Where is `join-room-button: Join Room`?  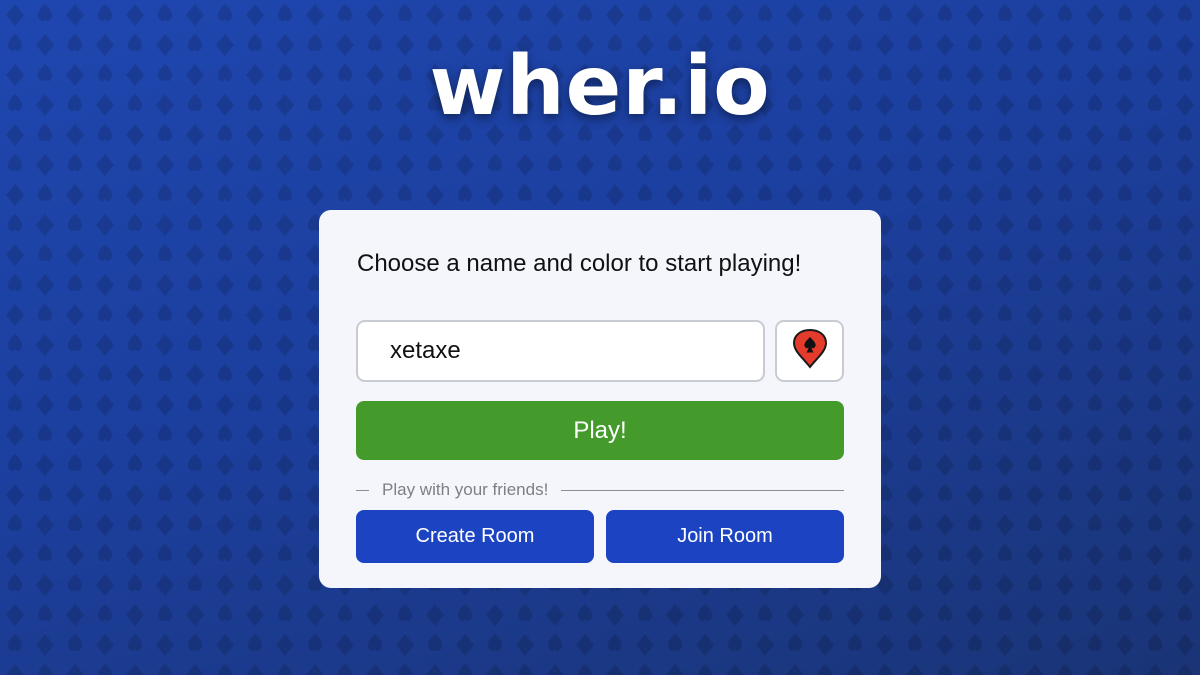
join-room-button: Join Room is located at coordinates (725, 536).